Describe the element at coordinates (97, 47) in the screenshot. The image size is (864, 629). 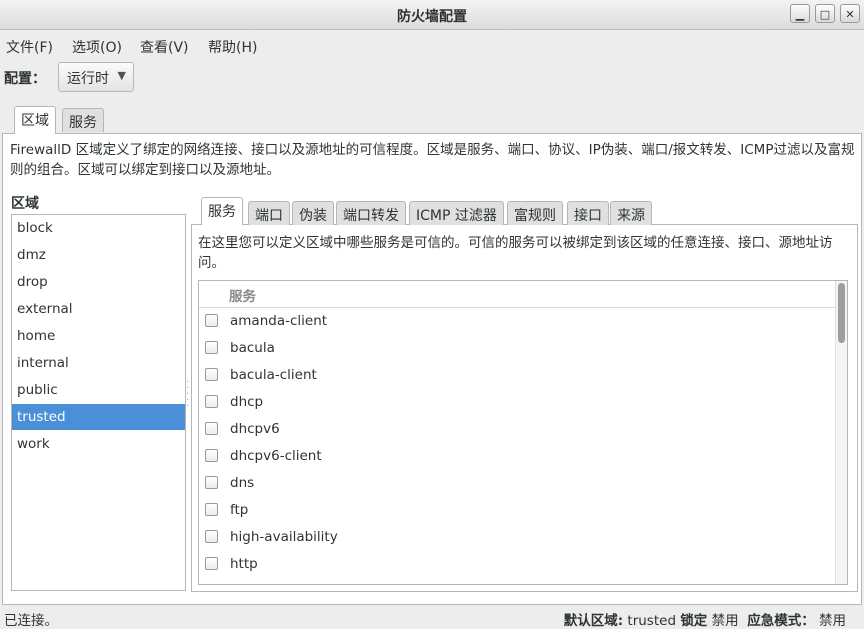
I see `menu-options: 选项(O)` at that location.